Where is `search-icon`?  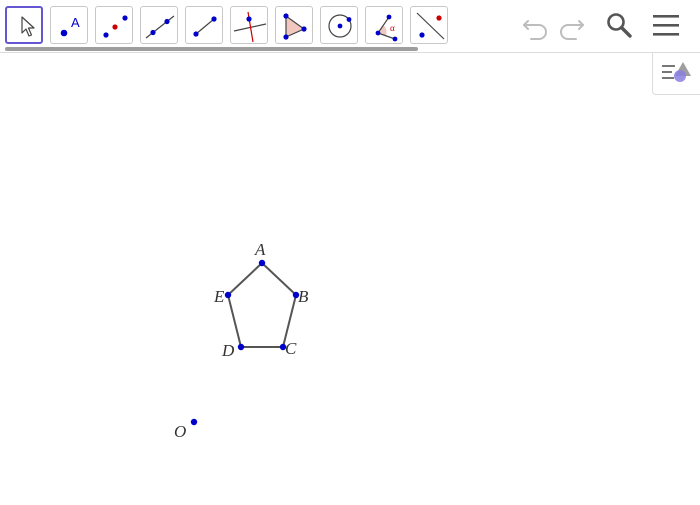 search-icon is located at coordinates (619, 25).